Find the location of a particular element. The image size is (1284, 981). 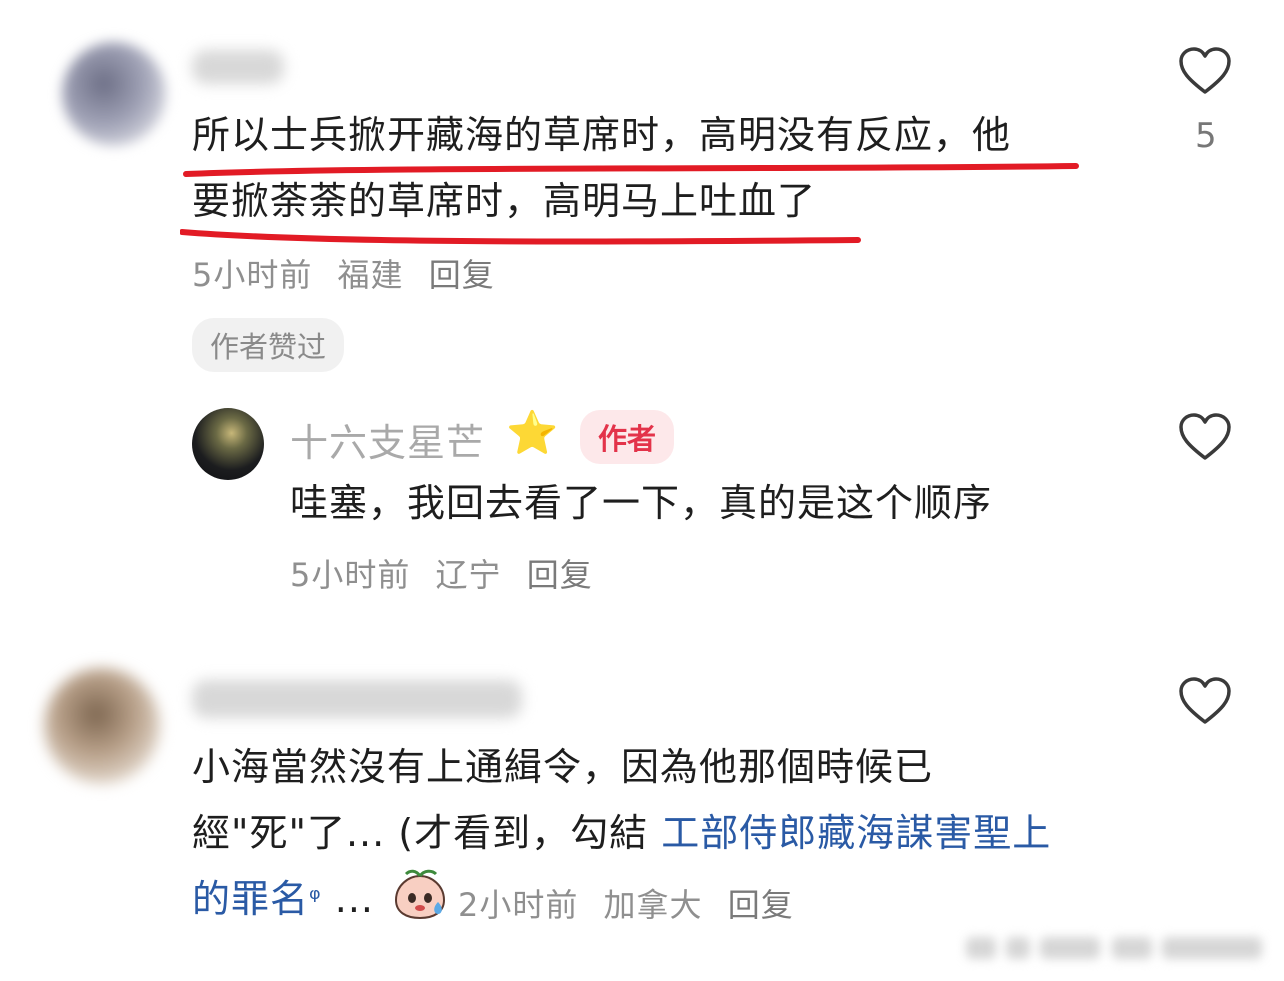

comment-meta: 5小时前 福建 回复 is located at coordinates (350, 273).